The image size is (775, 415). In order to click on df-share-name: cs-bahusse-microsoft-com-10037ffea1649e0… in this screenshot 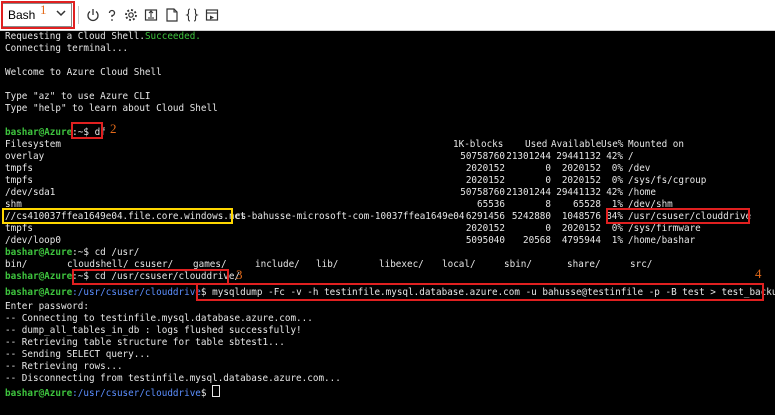, I will do `click(350, 216)`.